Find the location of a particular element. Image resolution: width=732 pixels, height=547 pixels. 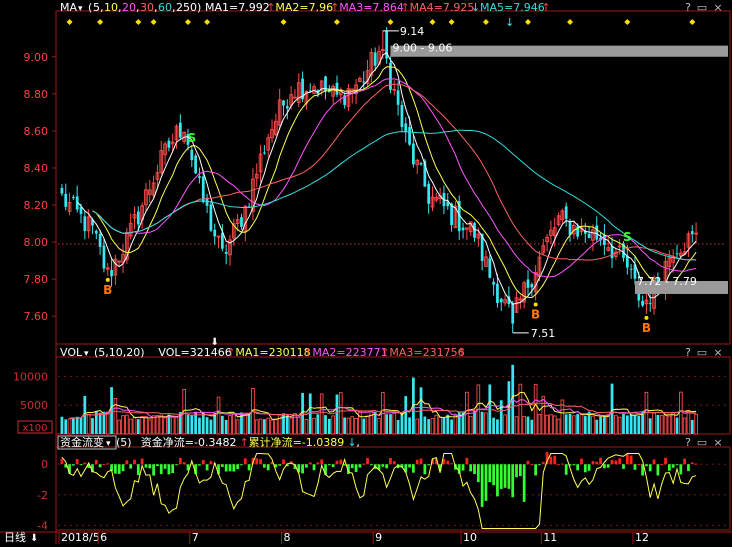

volume-axis: 10000 5000 x100 is located at coordinates (369, 402).